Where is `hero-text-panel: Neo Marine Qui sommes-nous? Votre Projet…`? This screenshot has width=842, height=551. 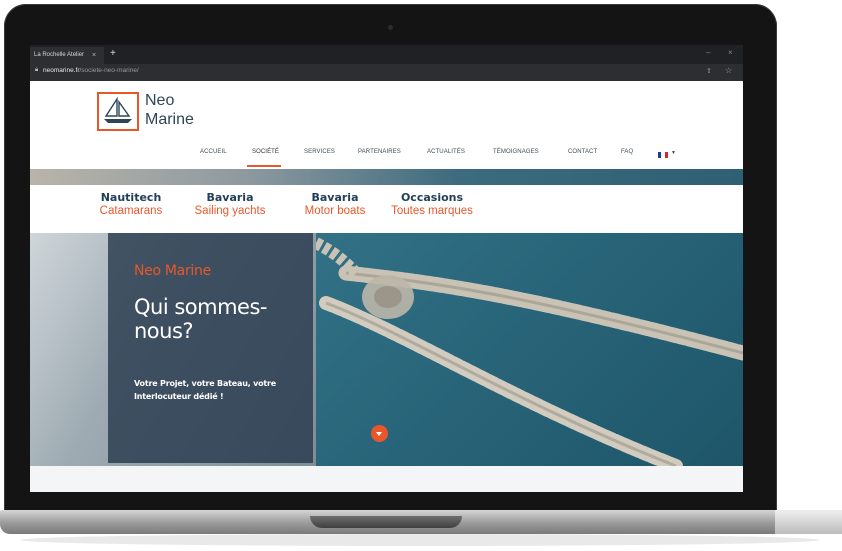
hero-text-panel: Neo Marine Qui sommes-nous? Votre Projet… is located at coordinates (210, 348).